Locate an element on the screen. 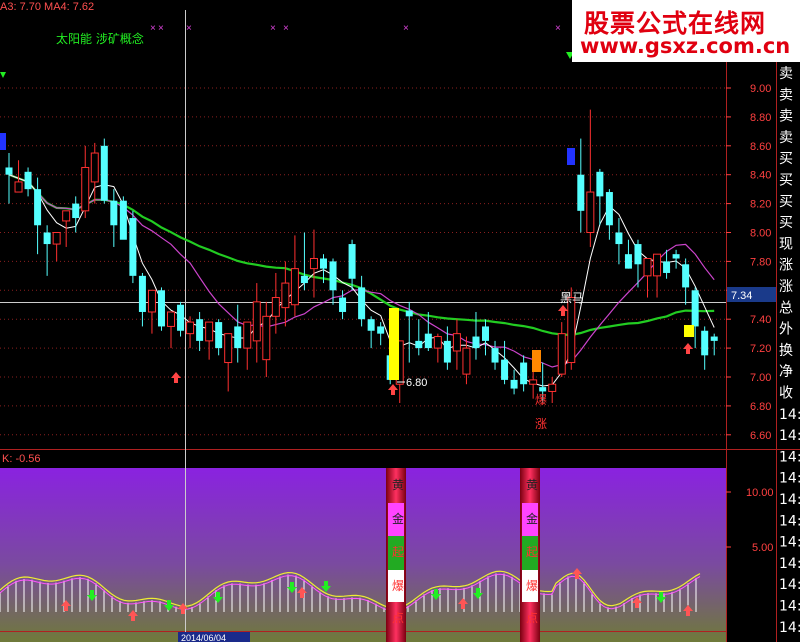 This screenshot has height=642, width=800. watermark: 股票公式在线网 www.gsxz.com.cn is located at coordinates (686, 31).